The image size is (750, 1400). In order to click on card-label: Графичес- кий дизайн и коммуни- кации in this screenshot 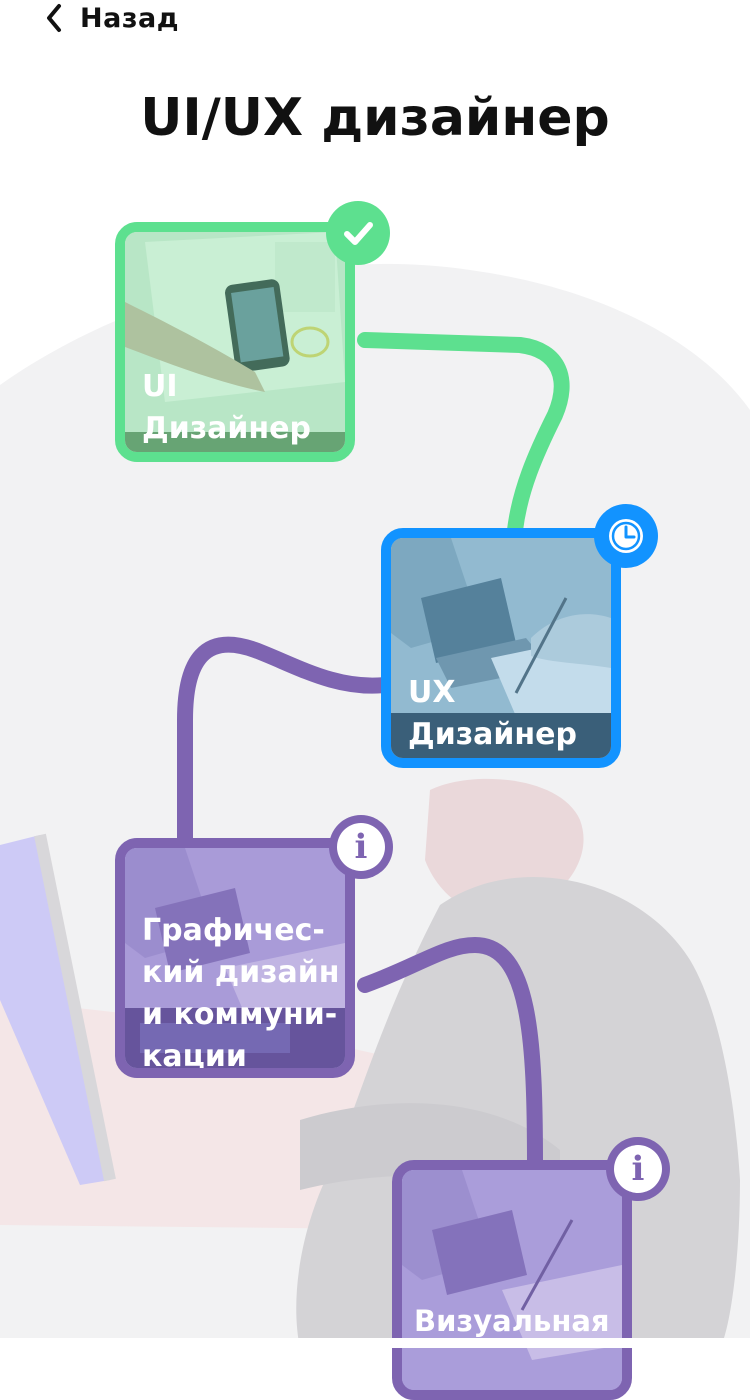, I will do `click(241, 993)`.